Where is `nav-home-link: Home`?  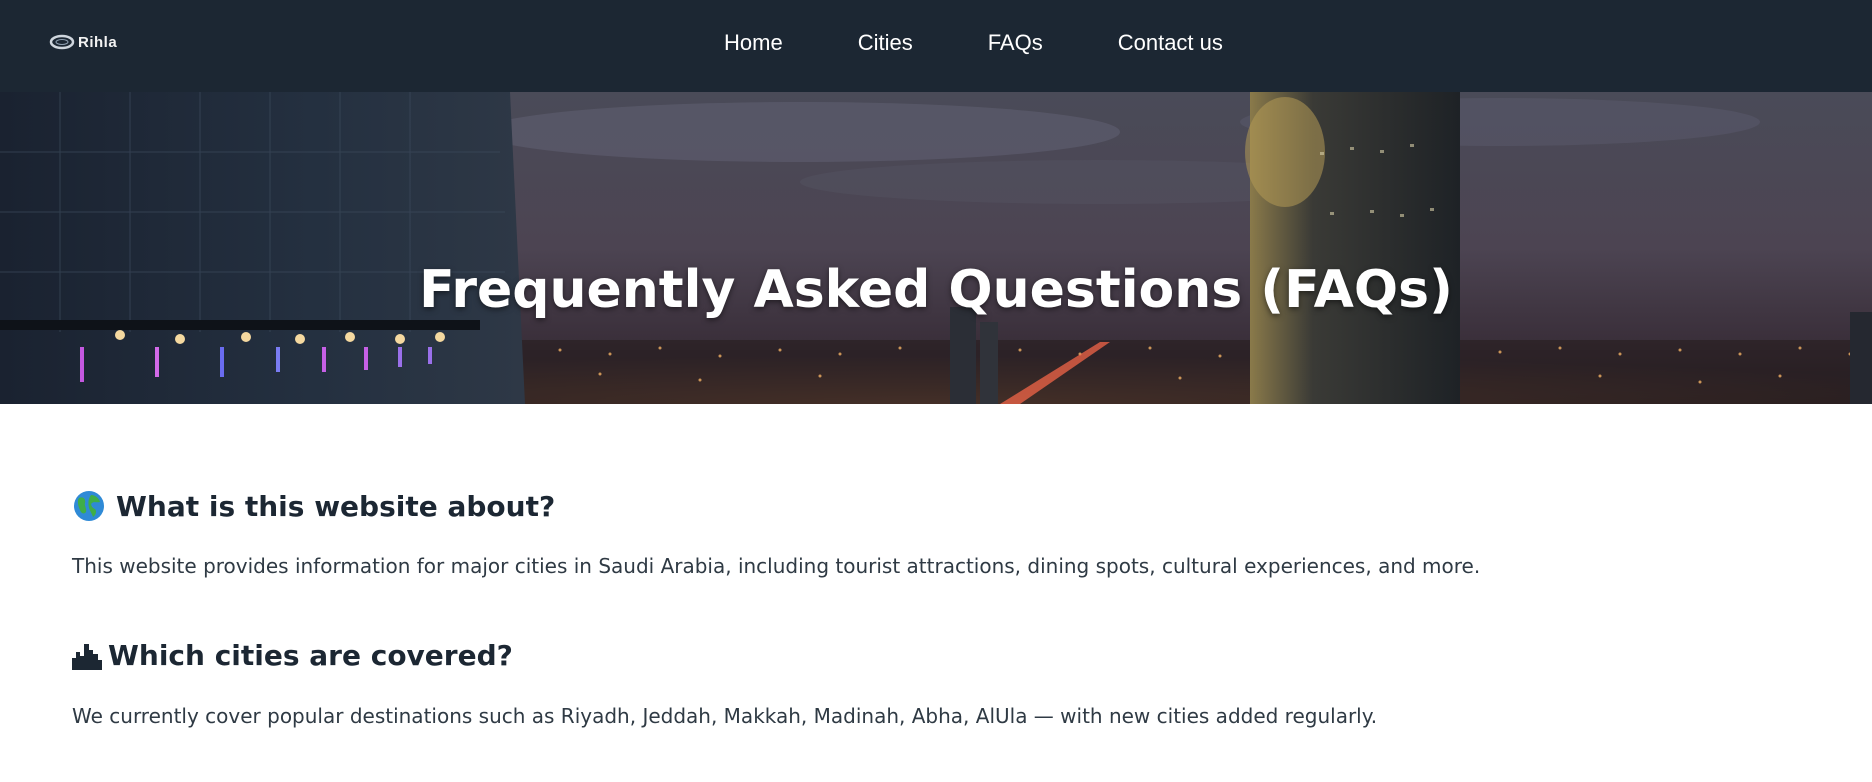 nav-home-link: Home is located at coordinates (753, 43).